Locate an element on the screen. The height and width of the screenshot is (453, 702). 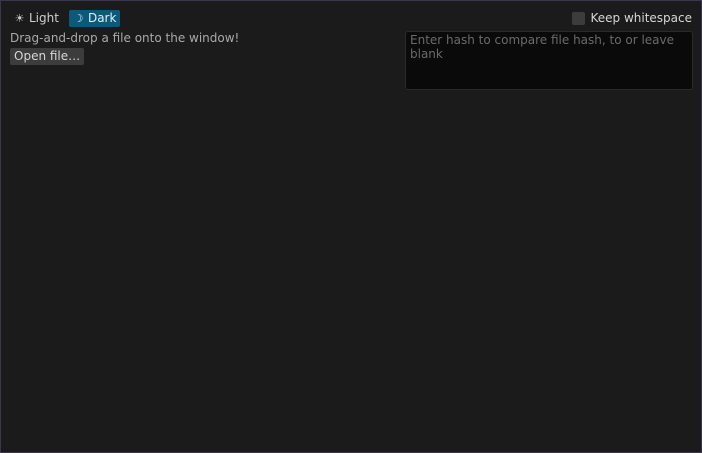
keep-whitespace-checkbox is located at coordinates (579, 18).